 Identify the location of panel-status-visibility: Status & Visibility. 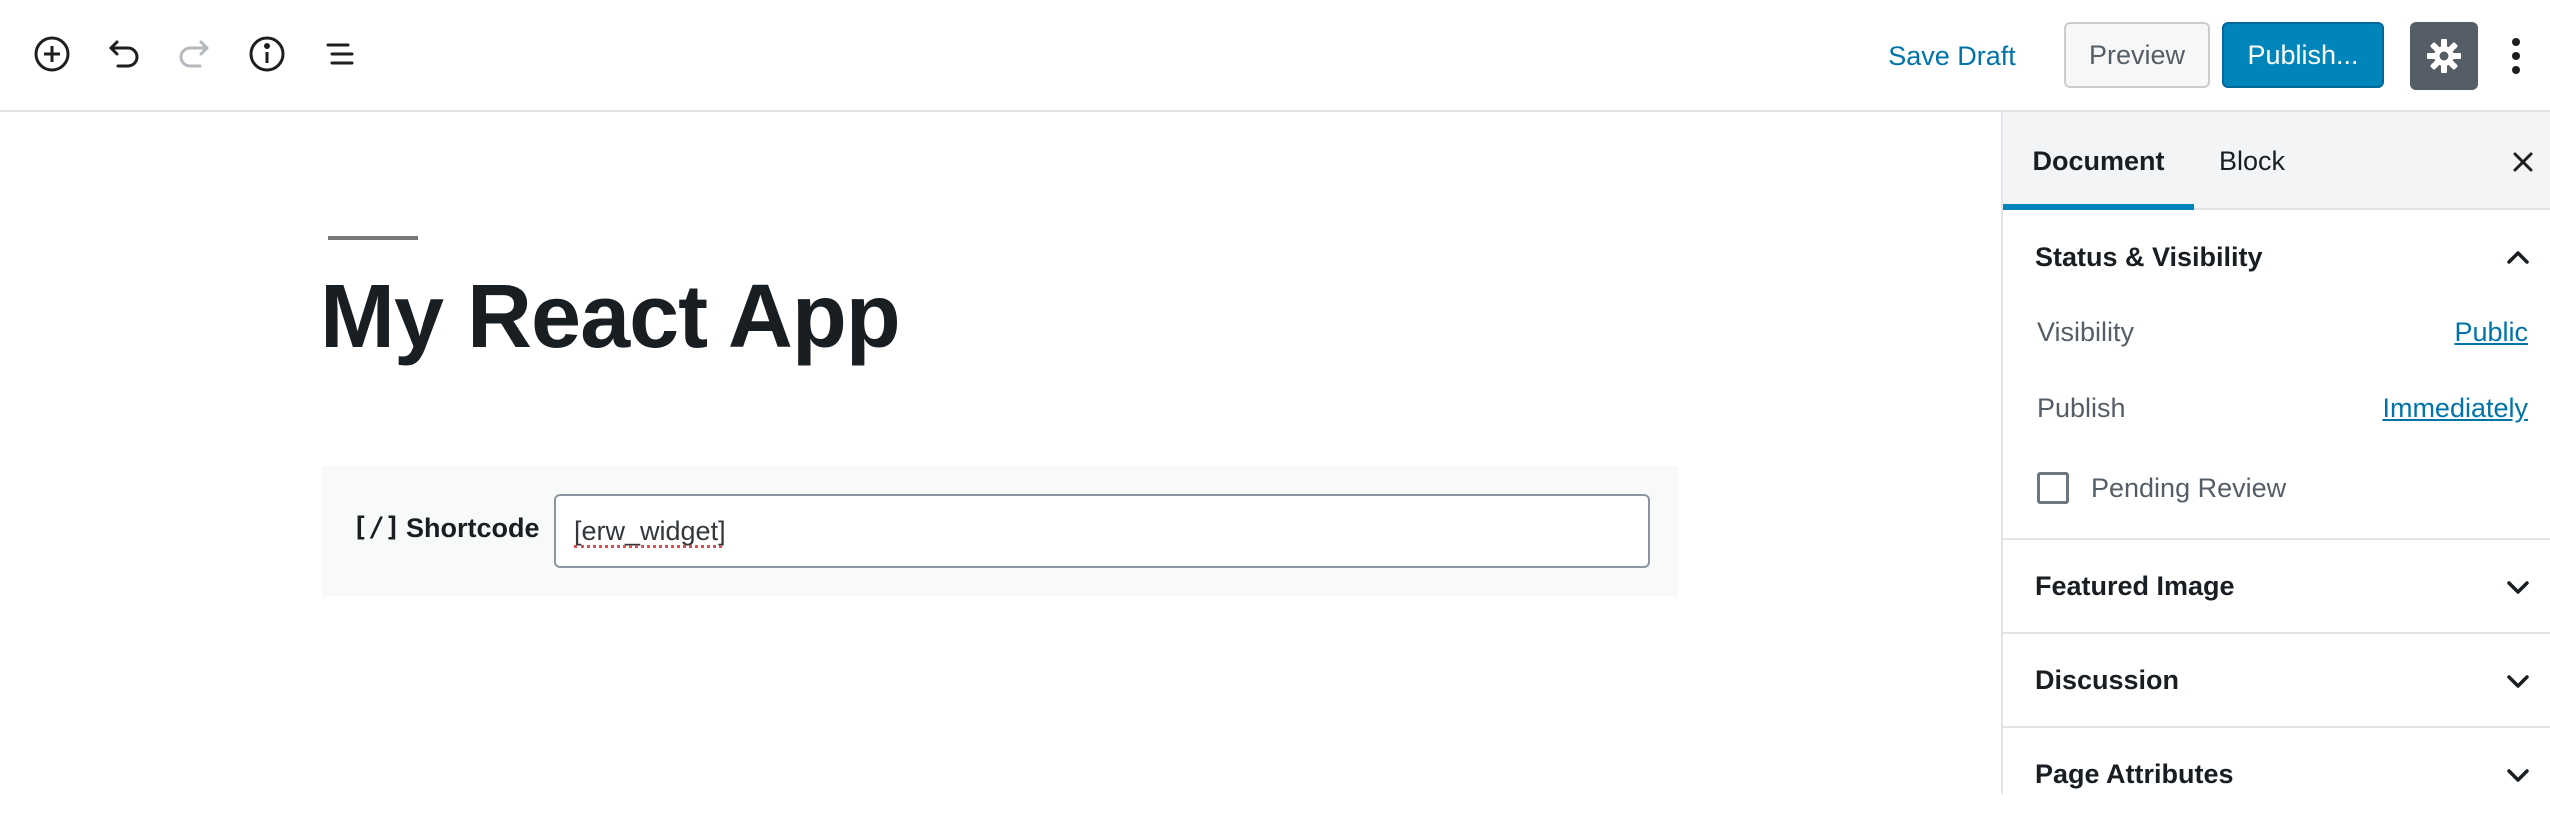
(2276, 257).